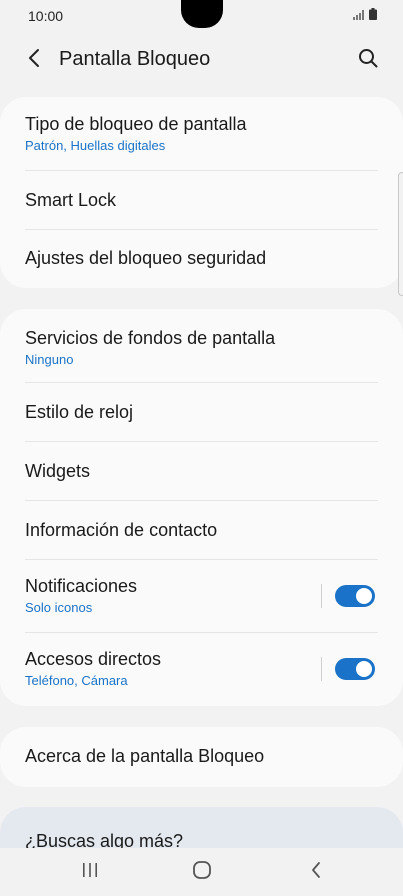 The image size is (403, 896). What do you see at coordinates (201, 595) in the screenshot?
I see `list-item-notifications: Notificaciones Solo iconos` at bounding box center [201, 595].